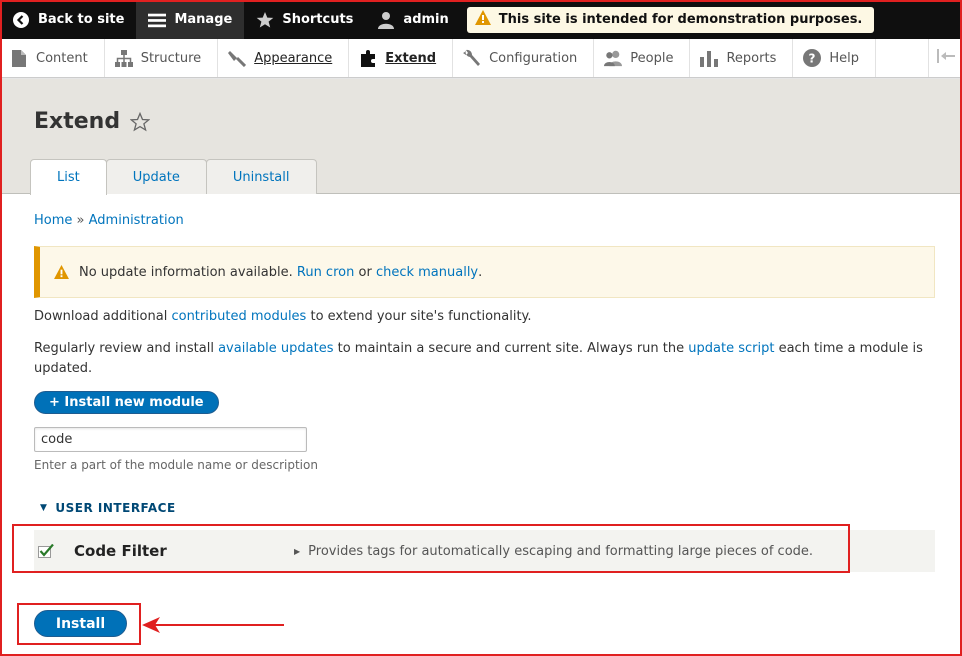 This screenshot has height=656, width=962. What do you see at coordinates (238, 316) in the screenshot?
I see `contributed-modules-link: contributed modules` at bounding box center [238, 316].